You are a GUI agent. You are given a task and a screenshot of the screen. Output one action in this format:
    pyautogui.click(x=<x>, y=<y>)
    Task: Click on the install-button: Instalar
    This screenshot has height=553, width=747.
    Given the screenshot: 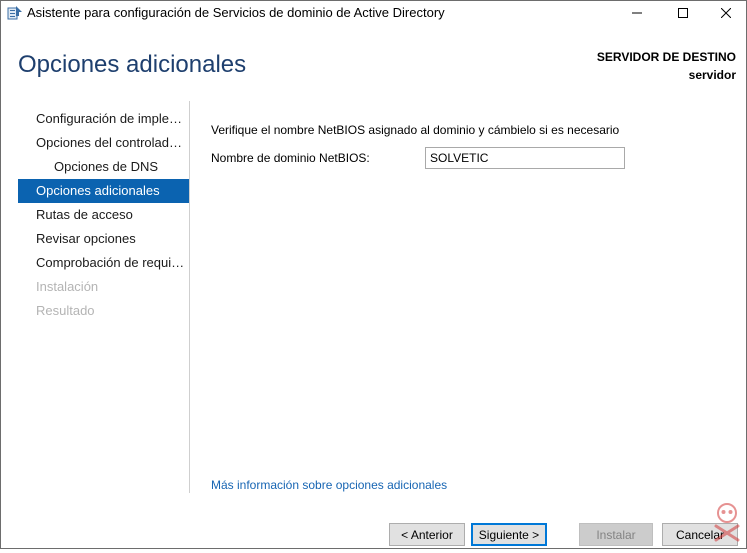 What is the action you would take?
    pyautogui.click(x=616, y=534)
    